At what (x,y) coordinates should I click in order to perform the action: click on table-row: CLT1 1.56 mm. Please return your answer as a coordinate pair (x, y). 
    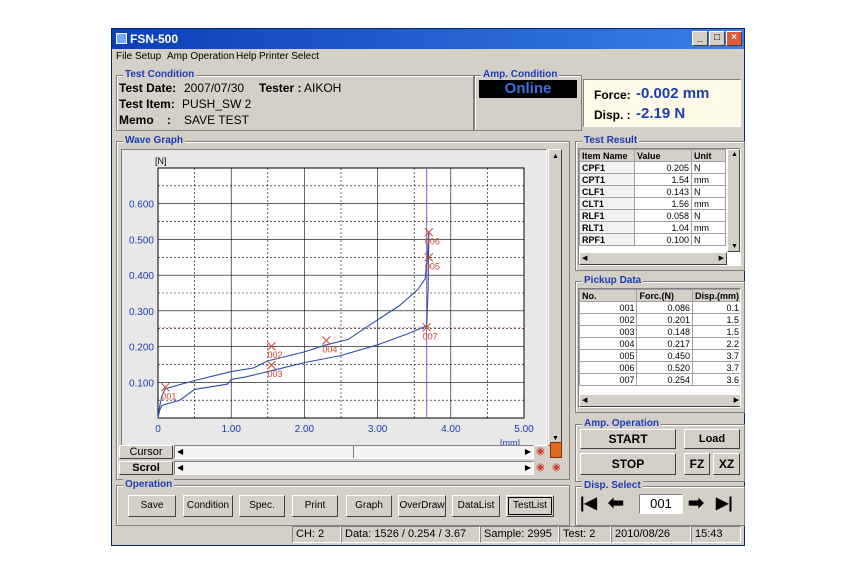
    Looking at the image, I should click on (652, 203).